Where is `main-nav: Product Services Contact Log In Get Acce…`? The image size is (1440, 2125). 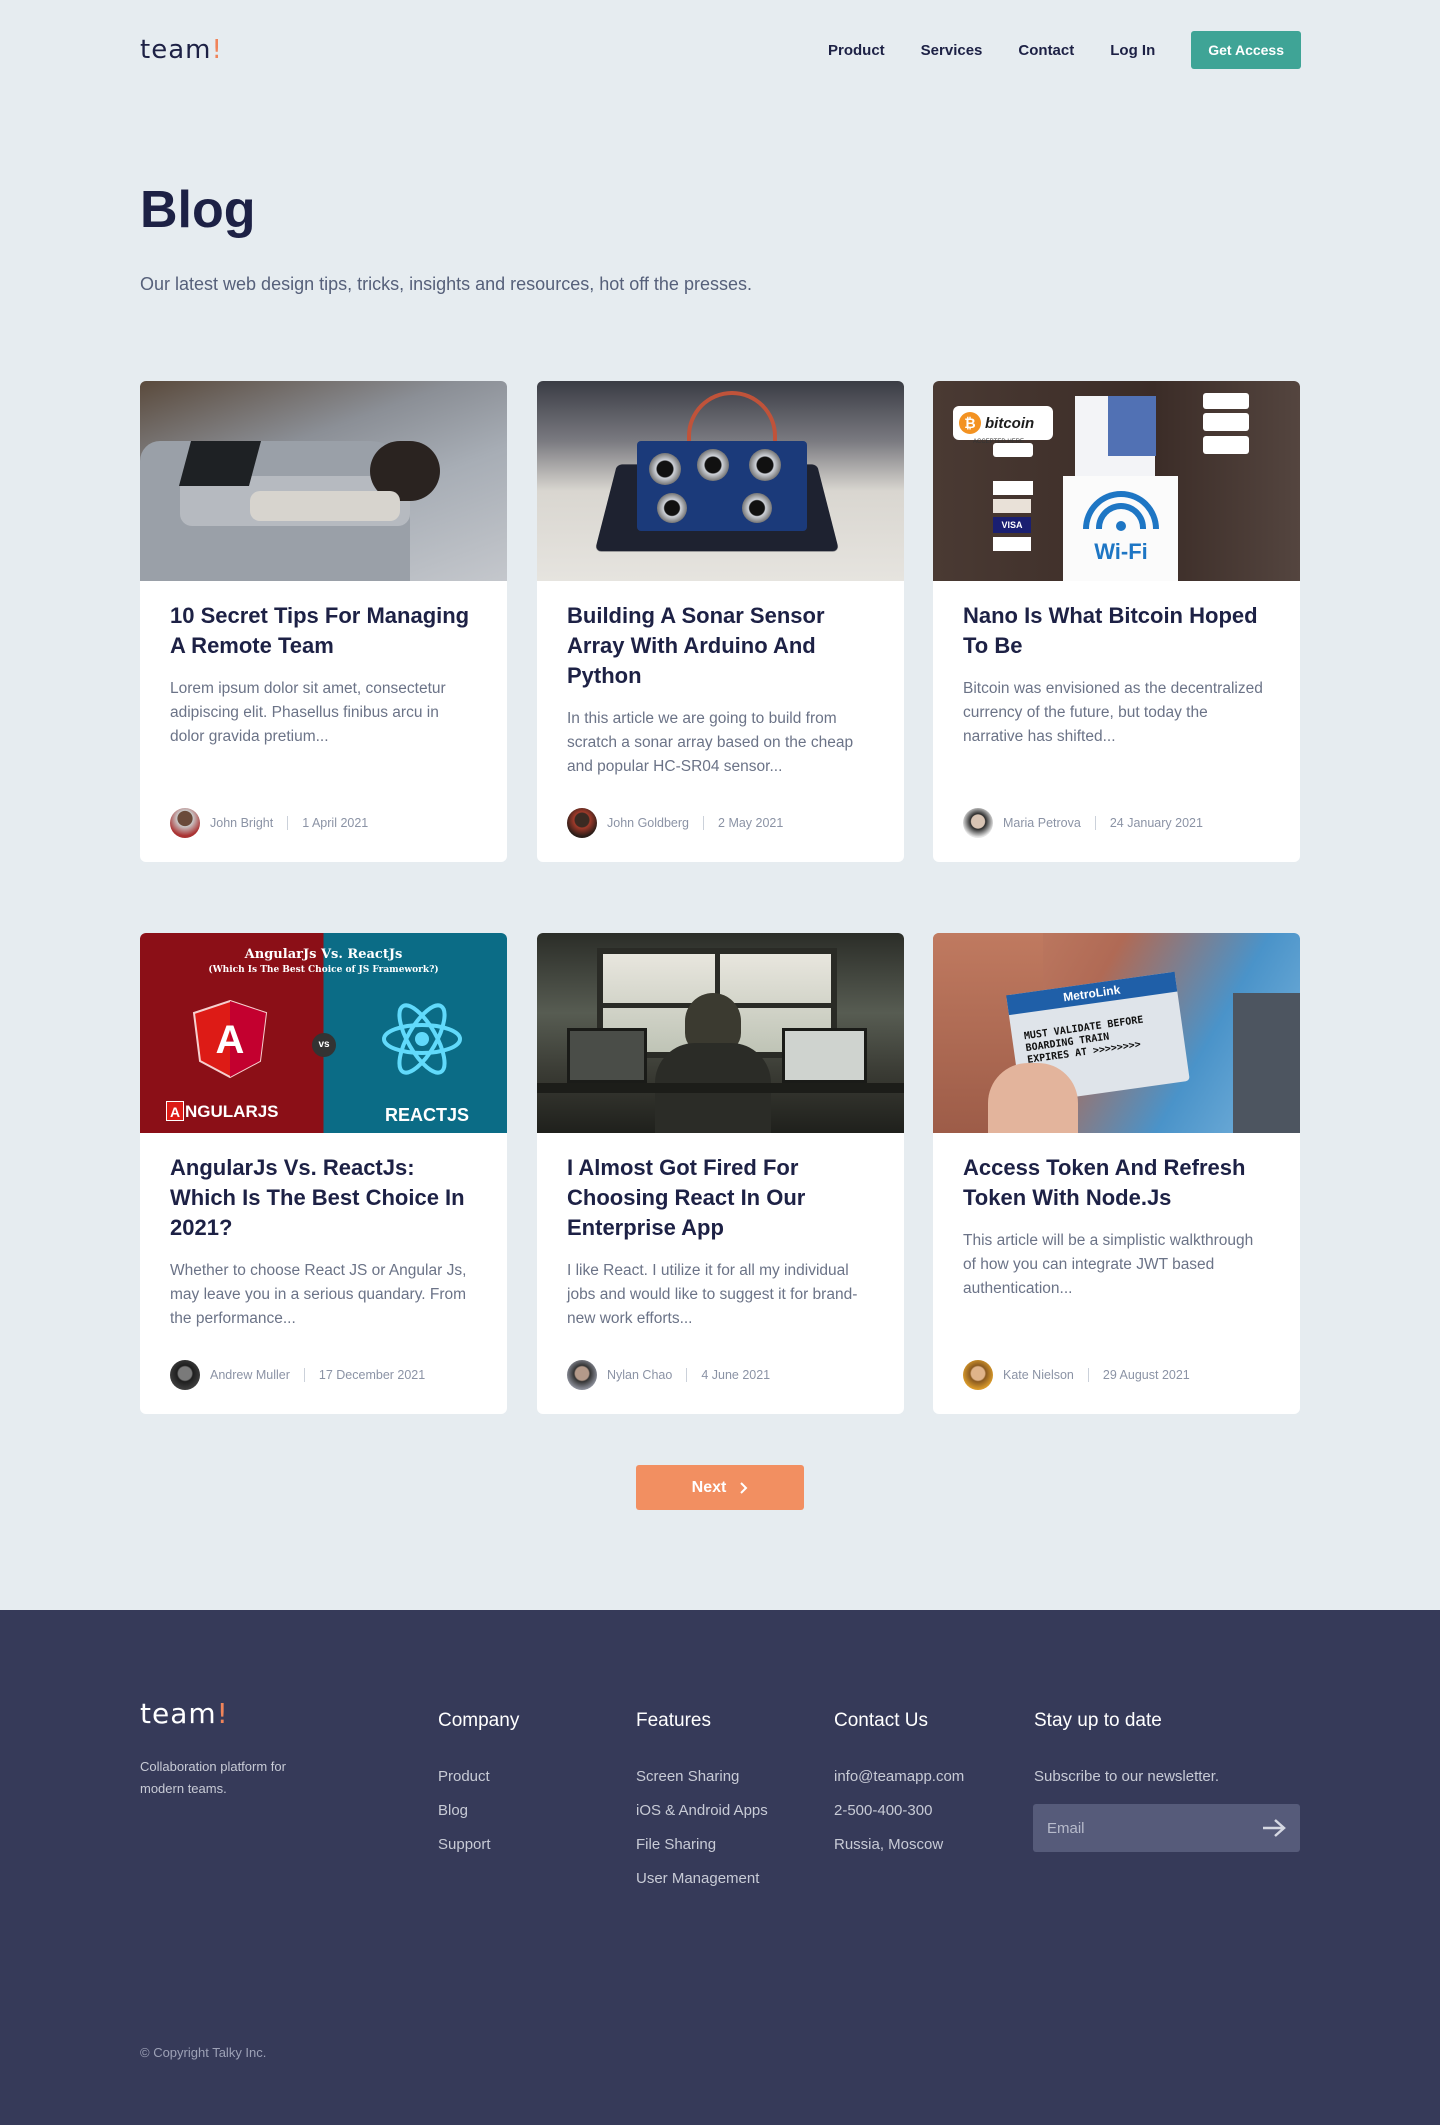 main-nav: Product Services Contact Log In Get Acce… is located at coordinates (1046, 50).